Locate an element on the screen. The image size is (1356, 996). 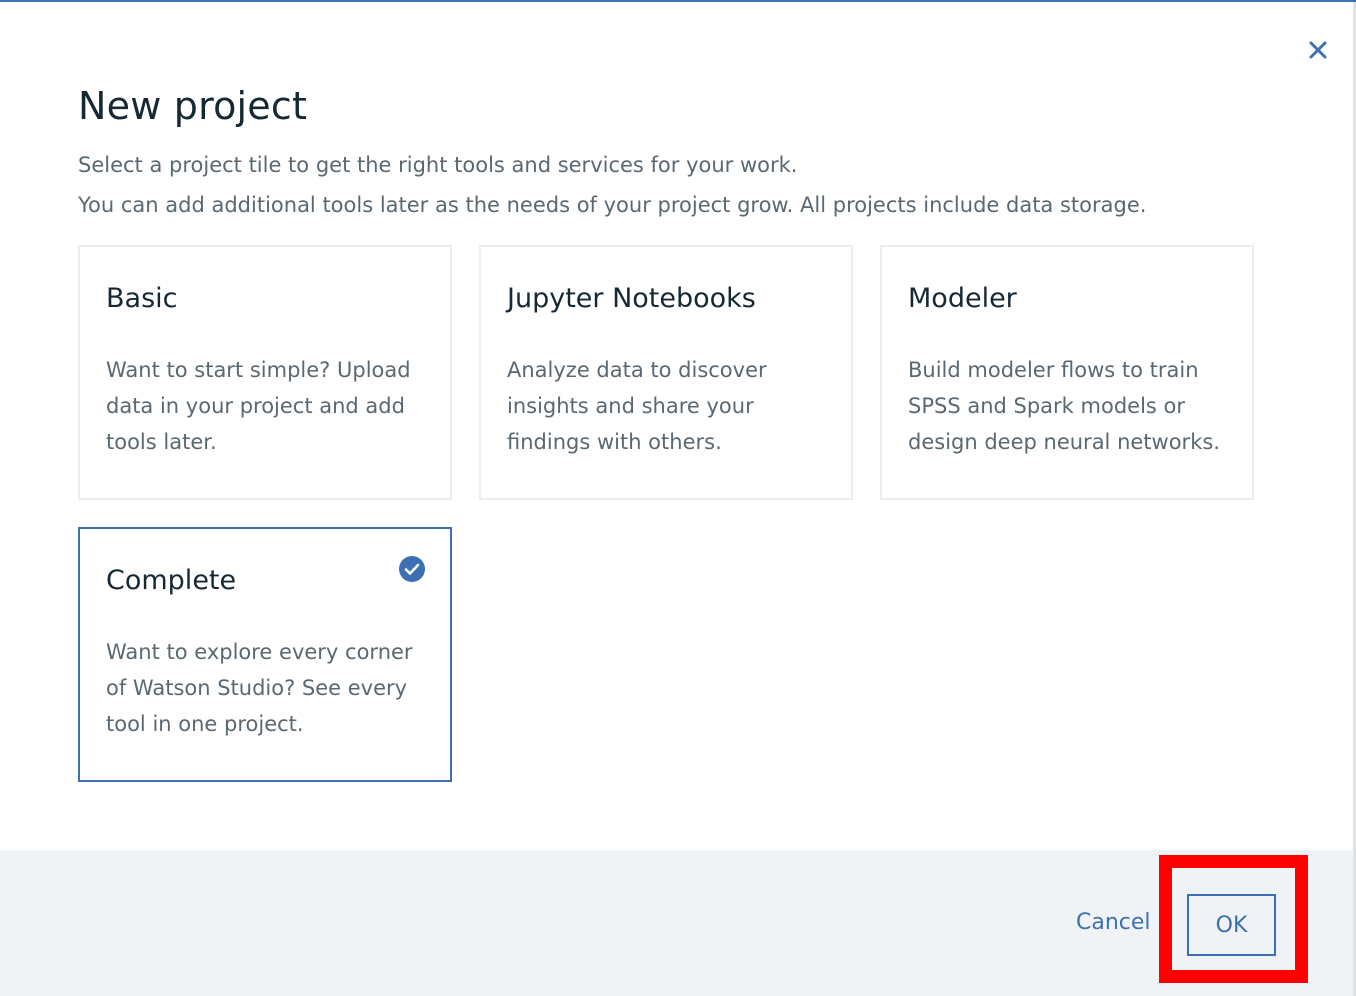
close-button is located at coordinates (1318, 50).